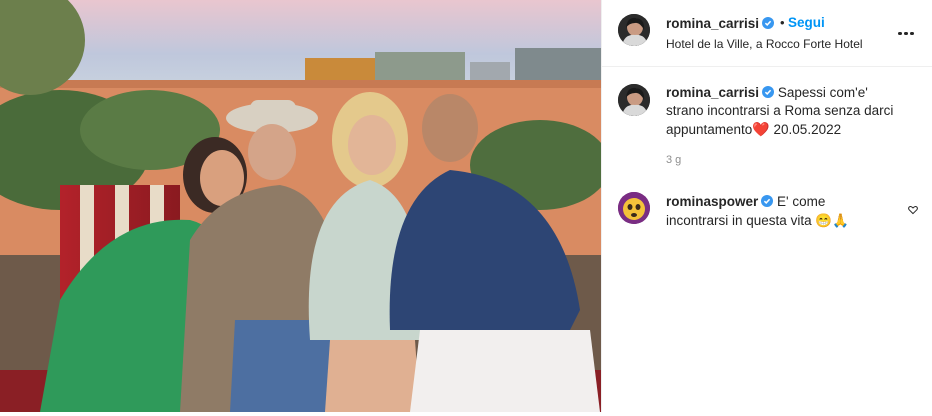 Image resolution: width=932 pixels, height=416 pixels. Describe the element at coordinates (761, 129) in the screenshot. I see `heart-emoji-icon: ❤️` at that location.